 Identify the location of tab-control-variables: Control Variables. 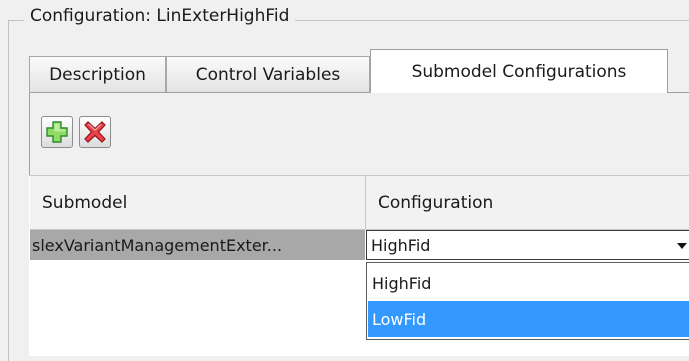
(268, 74).